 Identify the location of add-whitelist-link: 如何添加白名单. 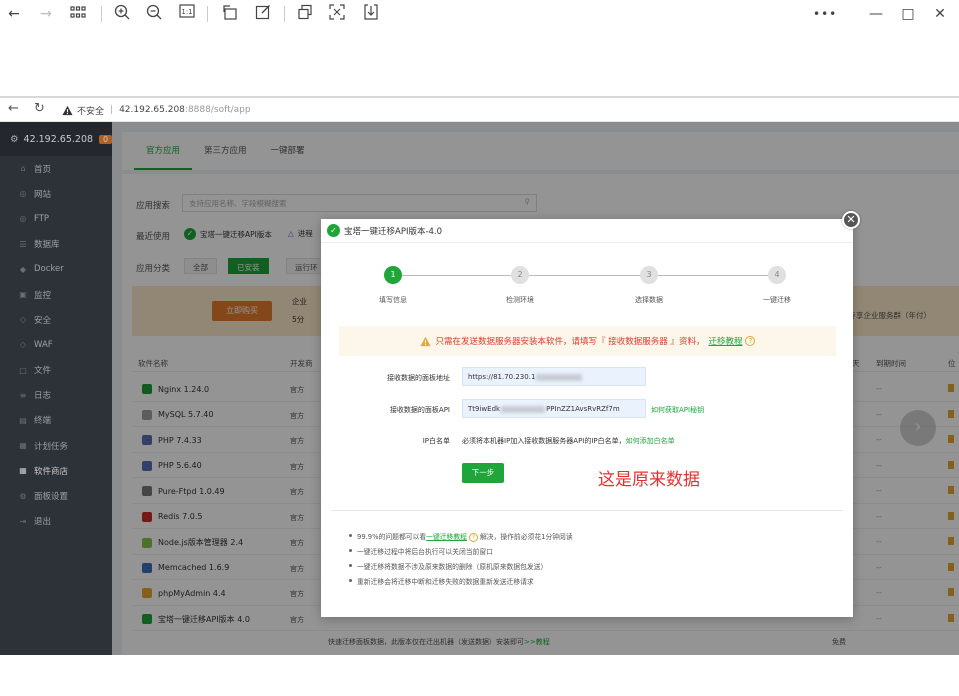
(650, 441).